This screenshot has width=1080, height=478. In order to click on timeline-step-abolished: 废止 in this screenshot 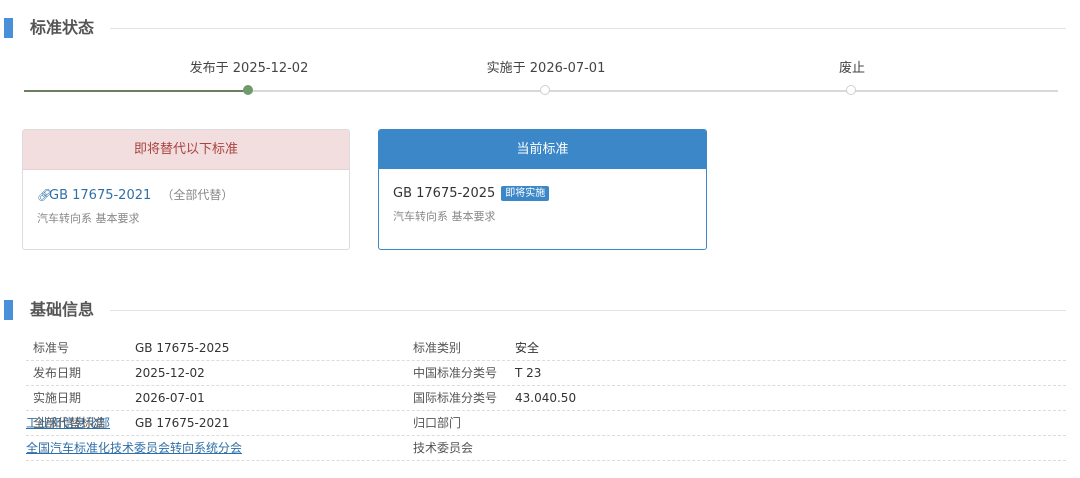, I will do `click(852, 77)`.